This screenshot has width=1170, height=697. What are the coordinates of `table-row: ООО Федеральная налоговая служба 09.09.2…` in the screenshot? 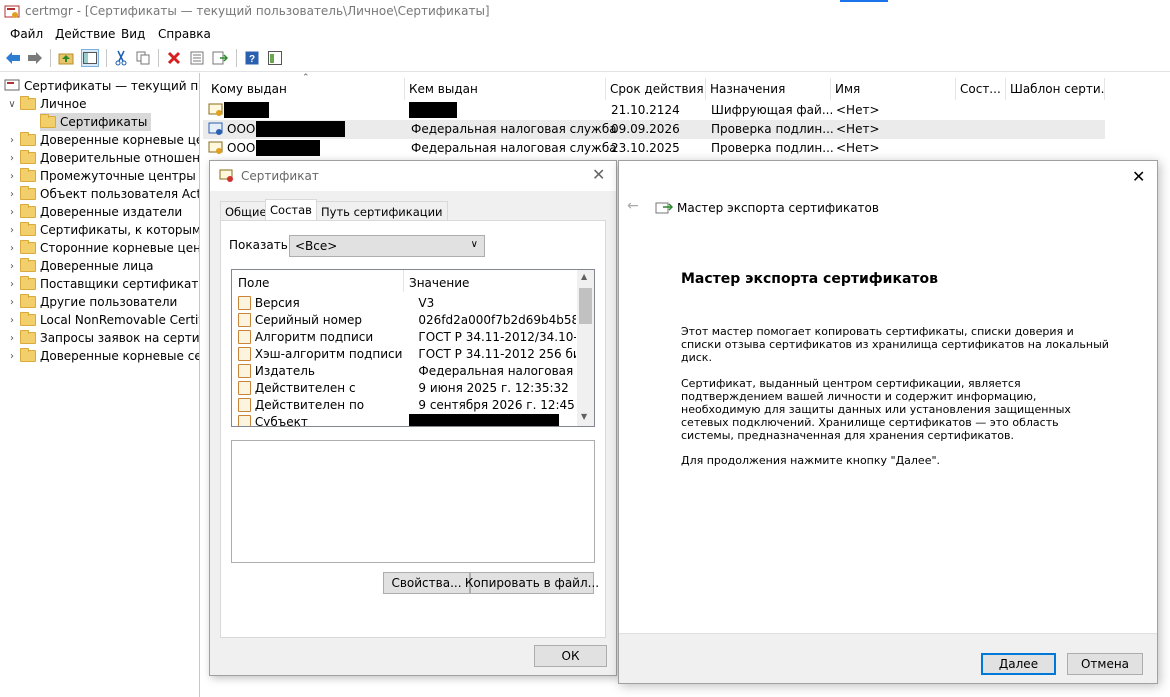 It's located at (654, 129).